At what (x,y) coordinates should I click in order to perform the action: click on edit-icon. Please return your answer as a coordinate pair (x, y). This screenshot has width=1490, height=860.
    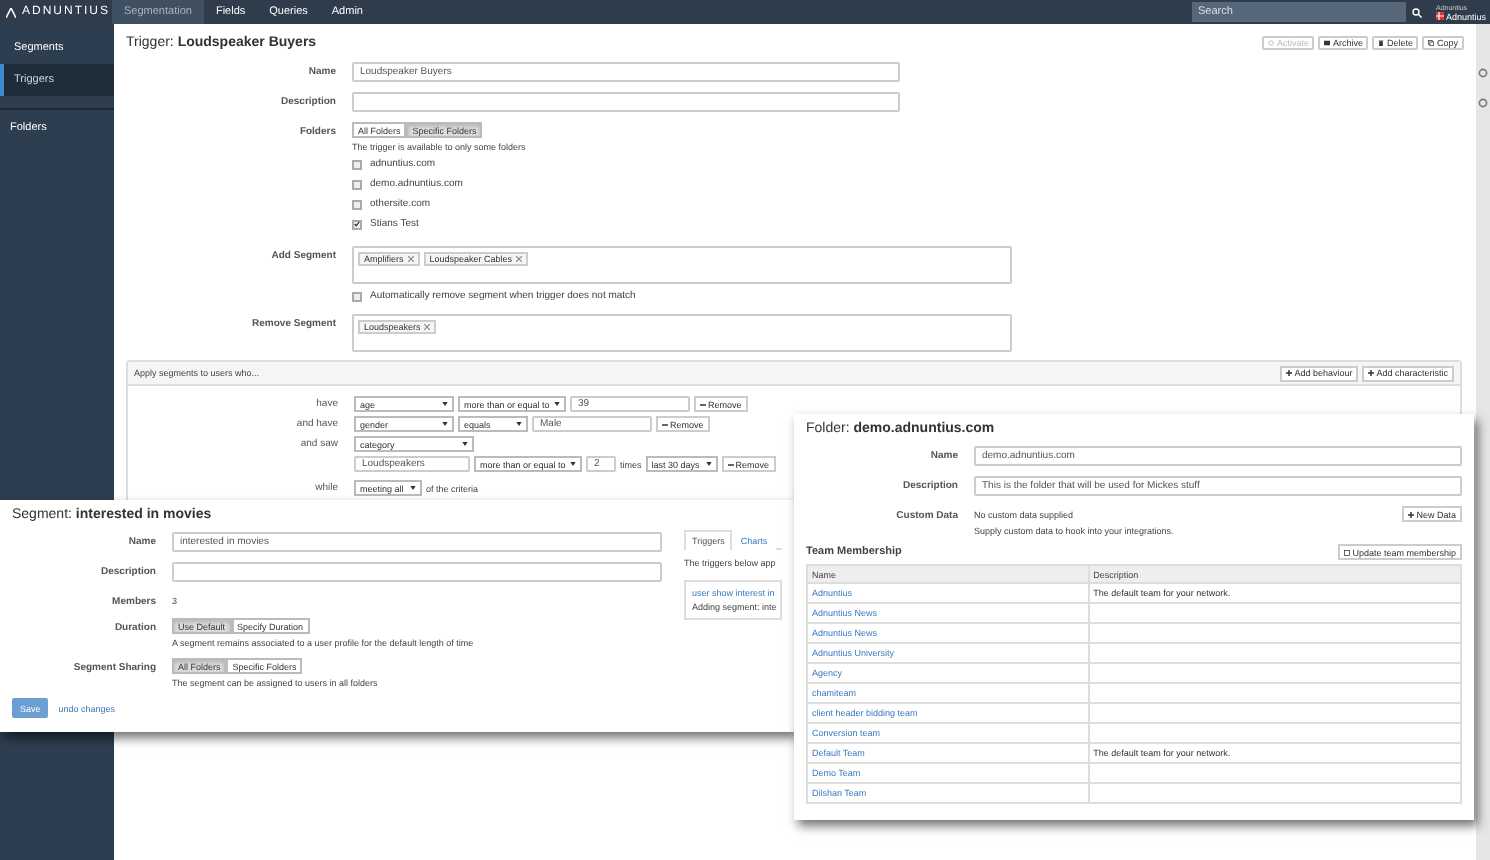
    Looking at the image, I should click on (1347, 552).